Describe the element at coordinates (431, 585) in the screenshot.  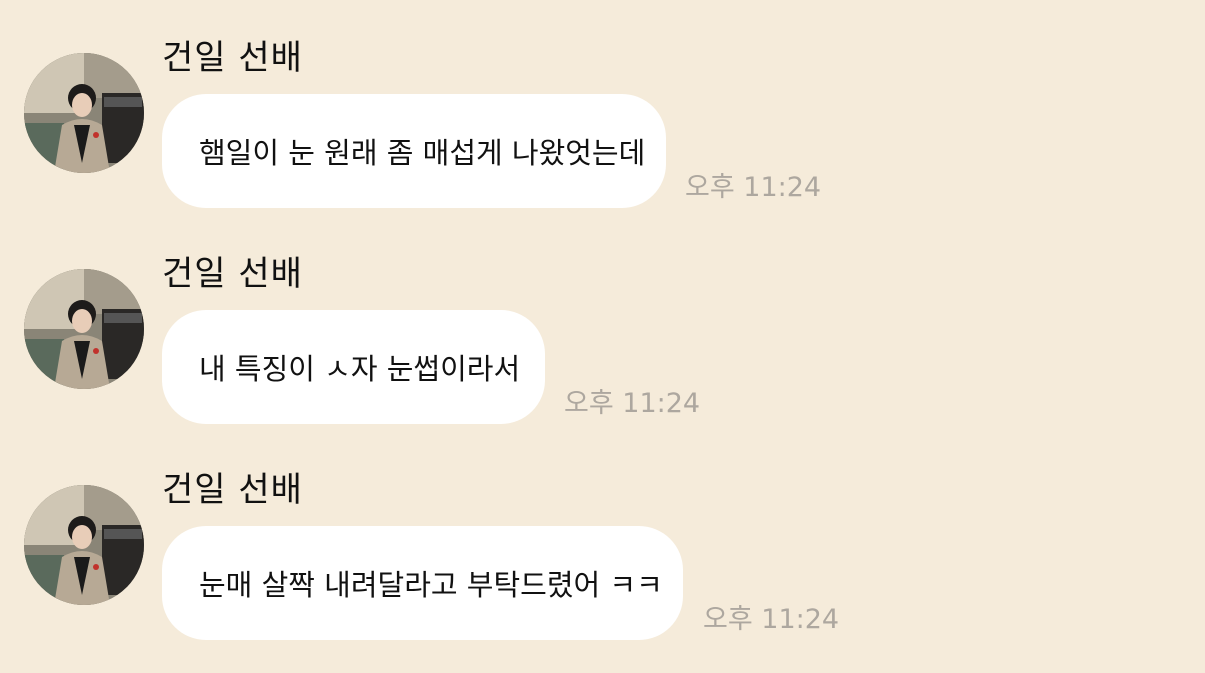
I see `message-text: 눈매 살짝 내려달라고 부탁드렸어 ㅋㅋ` at that location.